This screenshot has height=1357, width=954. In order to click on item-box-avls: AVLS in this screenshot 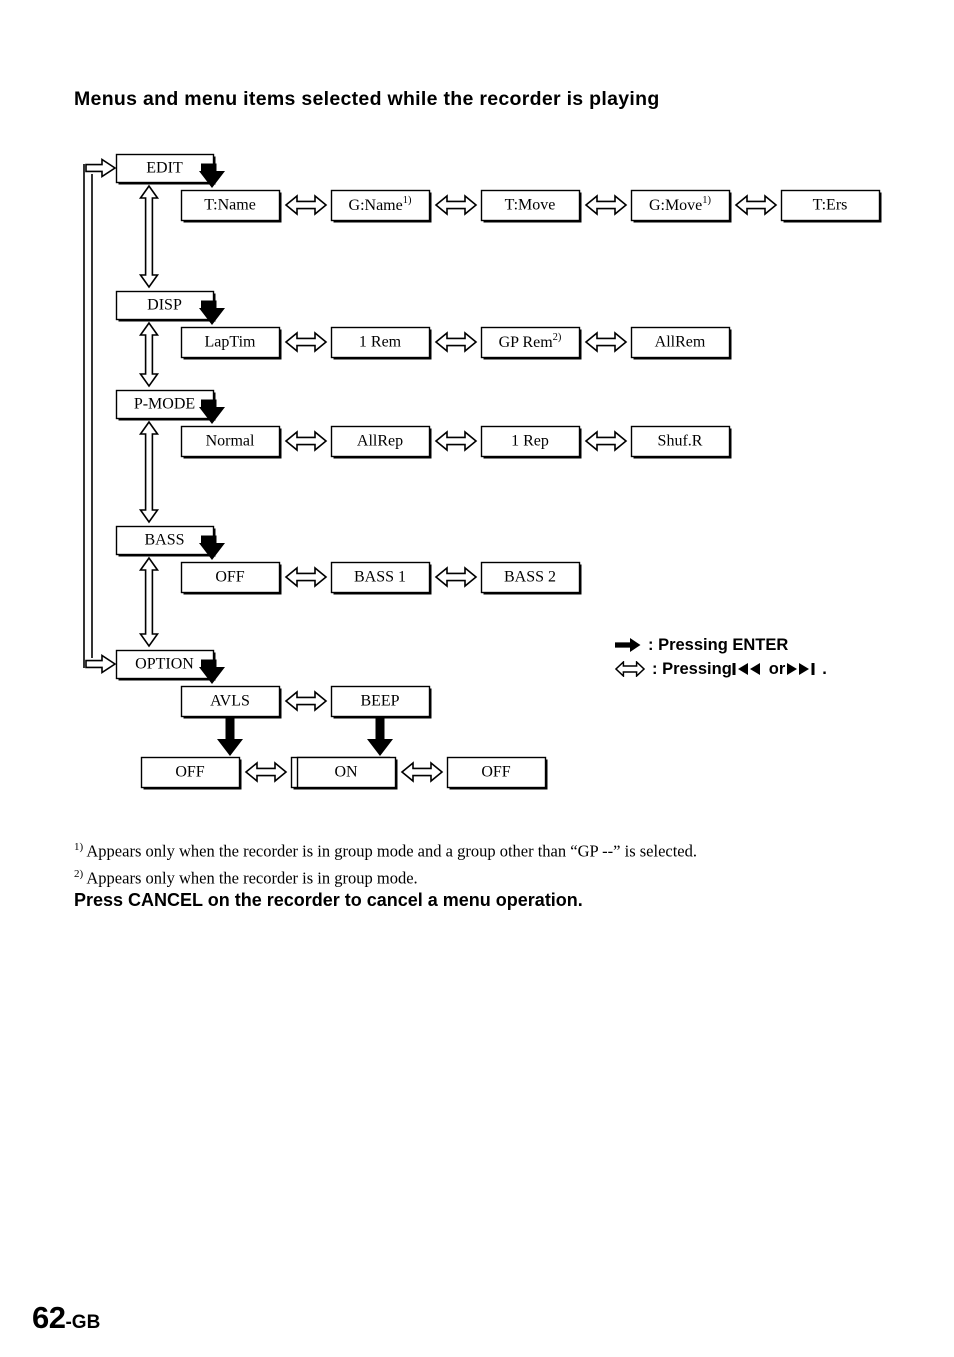, I will do `click(231, 702)`.